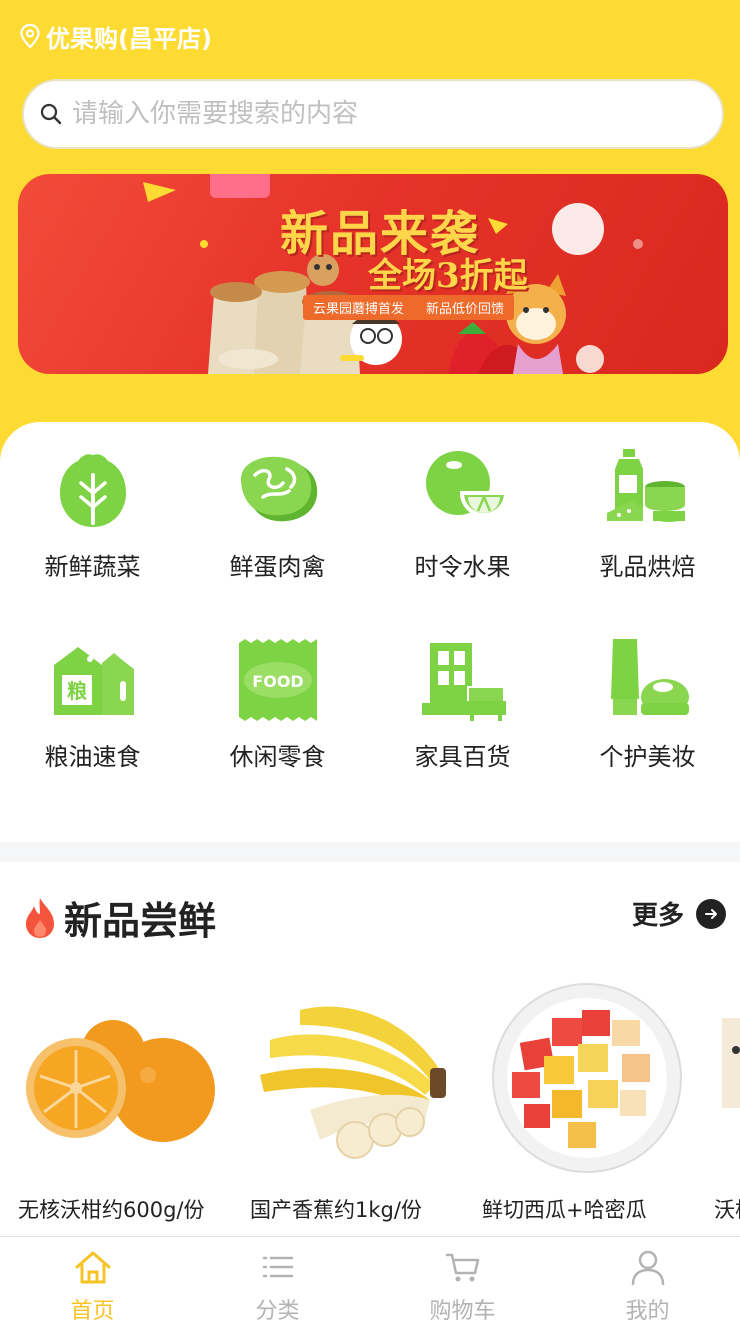  What do you see at coordinates (359, 309) in the screenshot?
I see `ribbon-left-text: 云果园蘑搏首发` at bounding box center [359, 309].